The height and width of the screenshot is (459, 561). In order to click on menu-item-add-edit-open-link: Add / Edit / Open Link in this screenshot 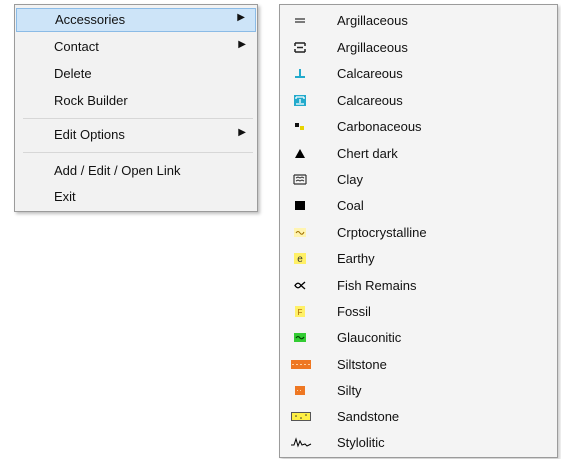, I will do `click(136, 171)`.